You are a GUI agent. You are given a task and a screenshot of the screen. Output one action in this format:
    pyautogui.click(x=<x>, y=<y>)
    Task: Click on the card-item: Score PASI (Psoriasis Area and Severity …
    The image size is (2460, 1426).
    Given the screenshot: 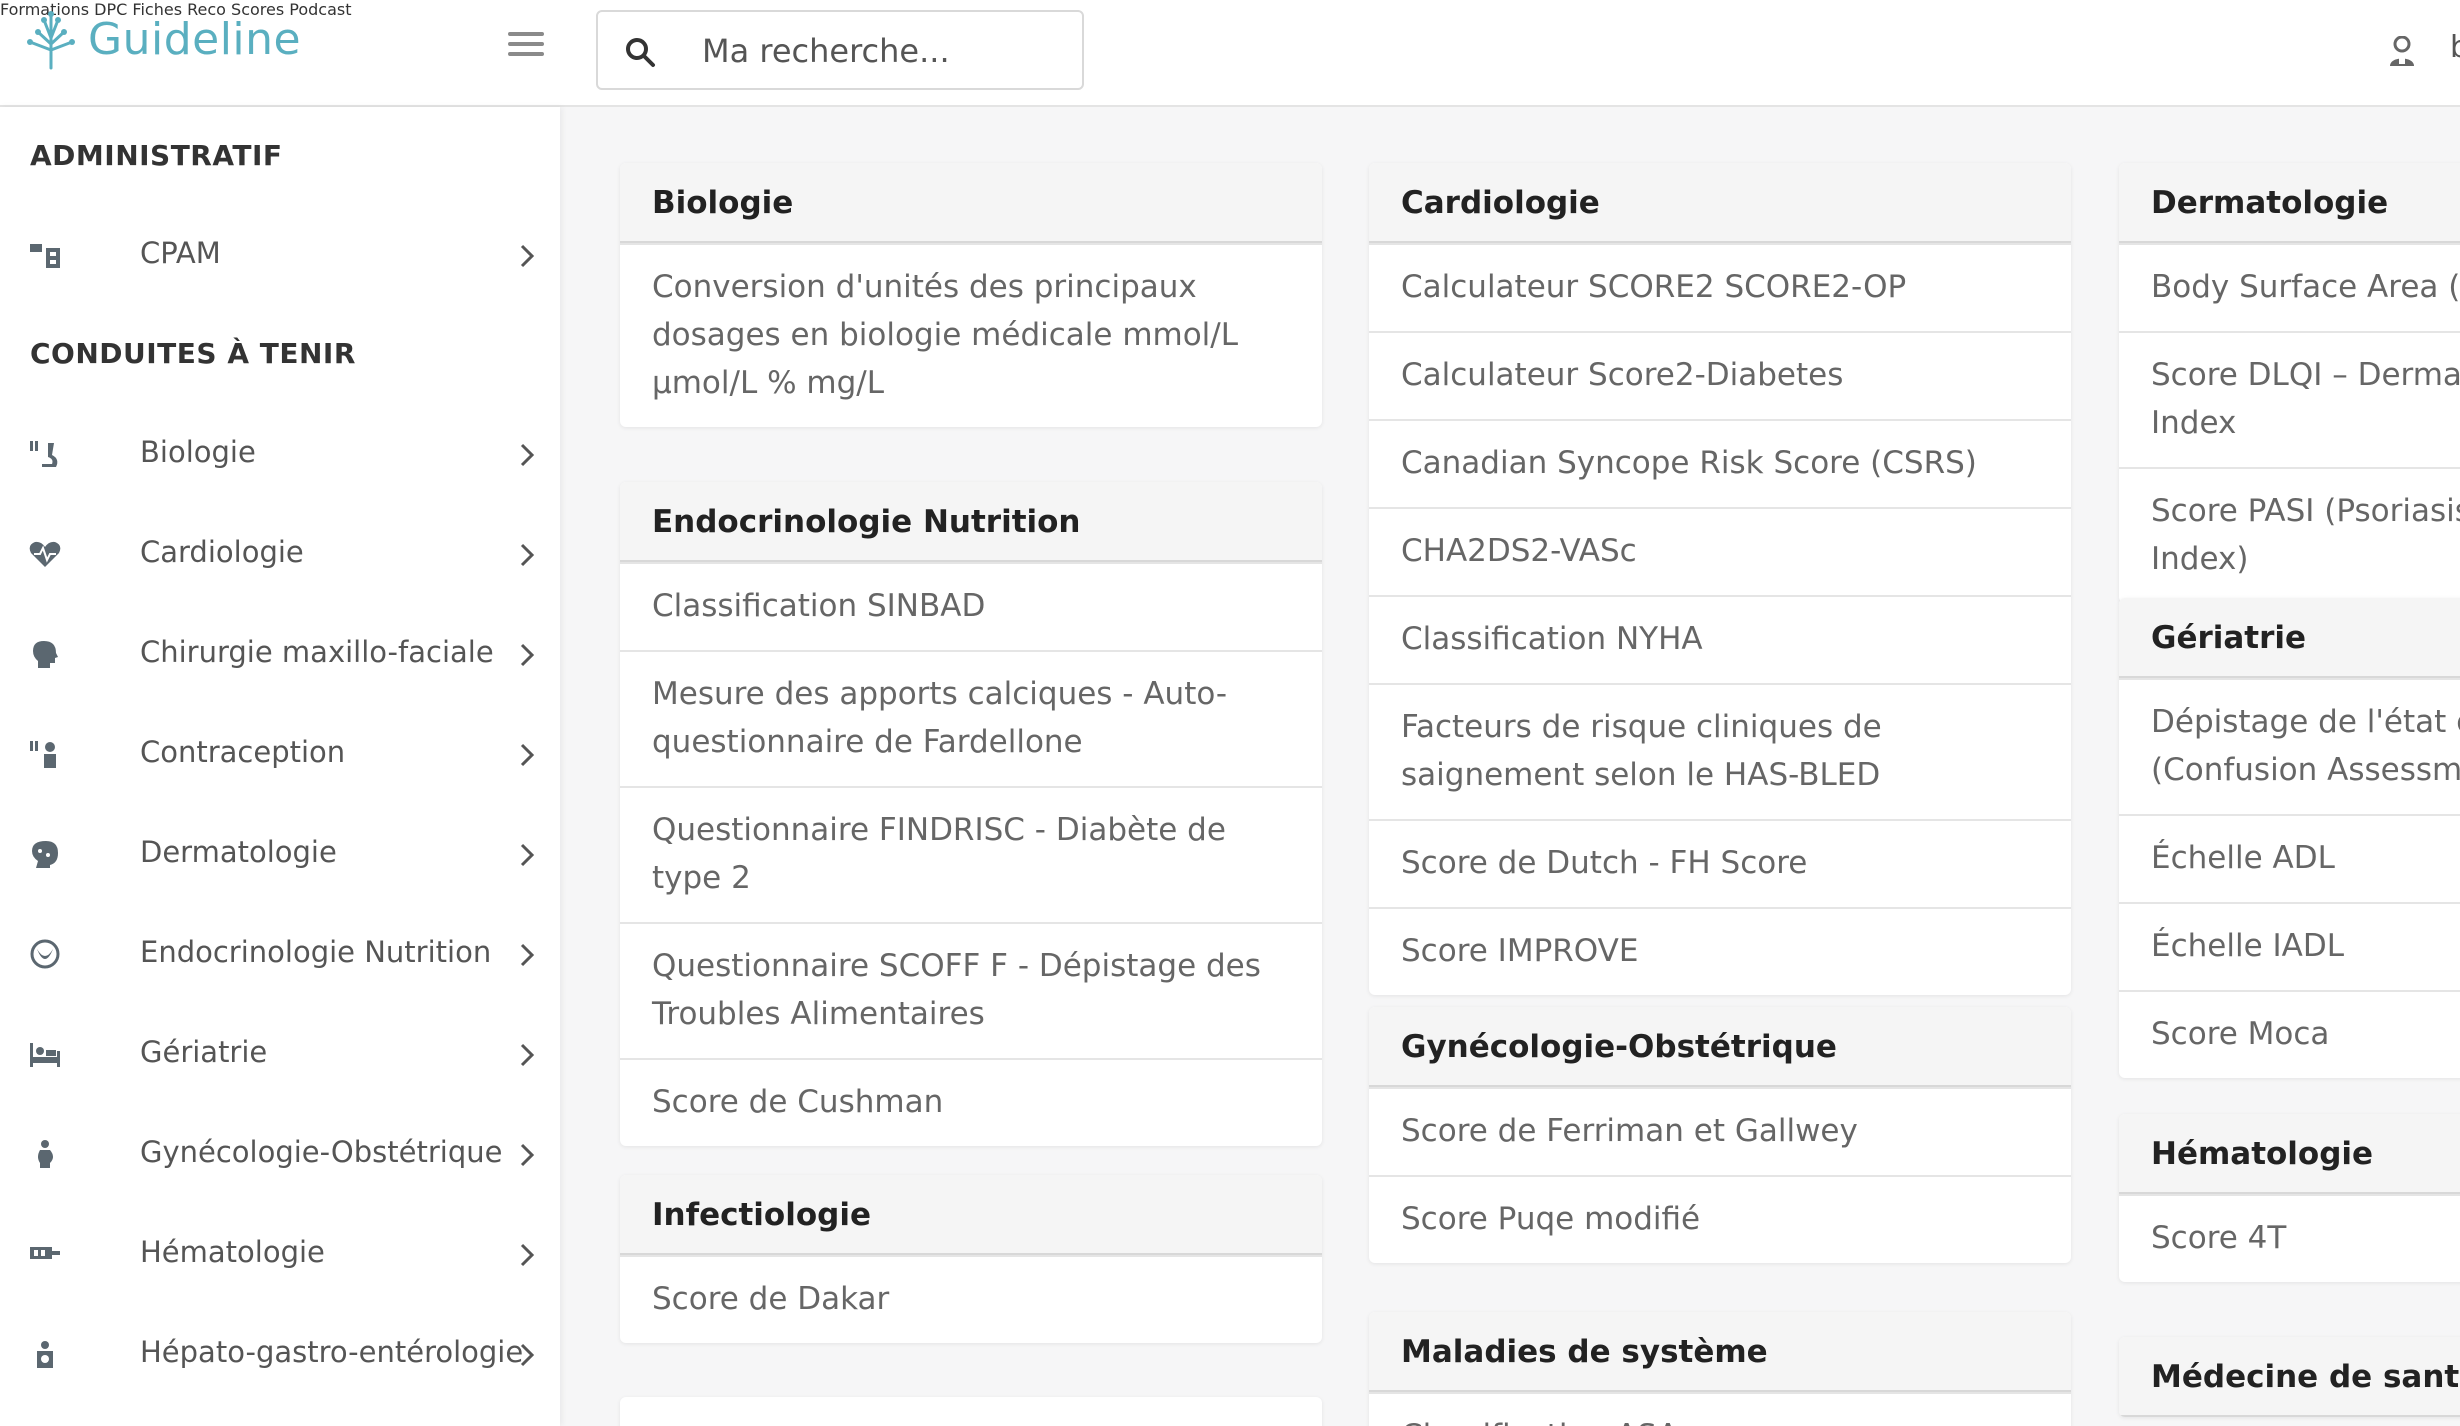 What is the action you would take?
    pyautogui.click(x=2289, y=535)
    